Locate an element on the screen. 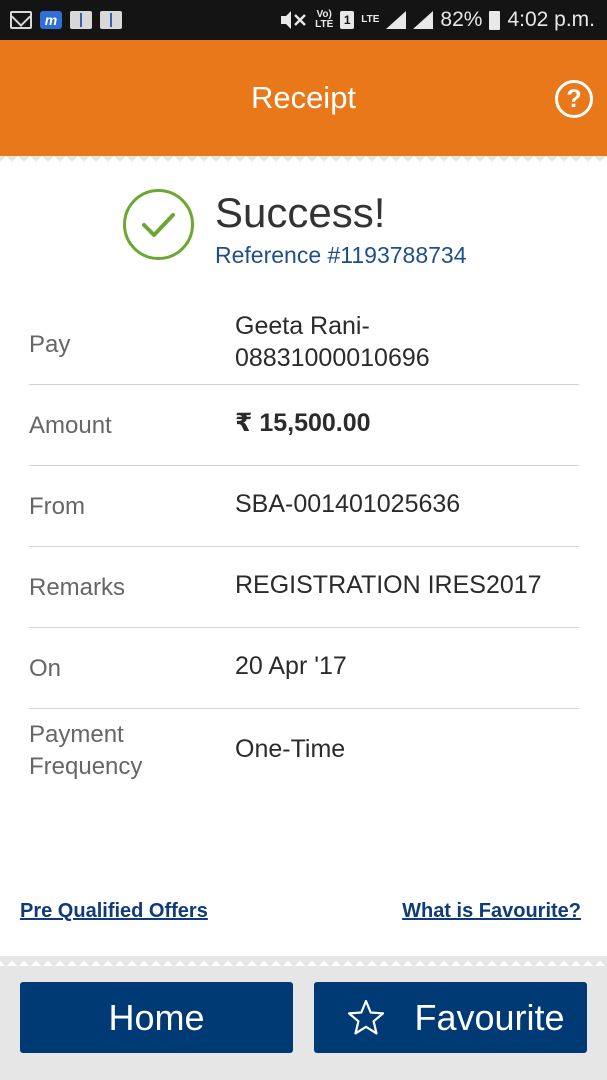 Image resolution: width=607 pixels, height=1080 pixels. lte-signal-icon: LTE is located at coordinates (370, 20).